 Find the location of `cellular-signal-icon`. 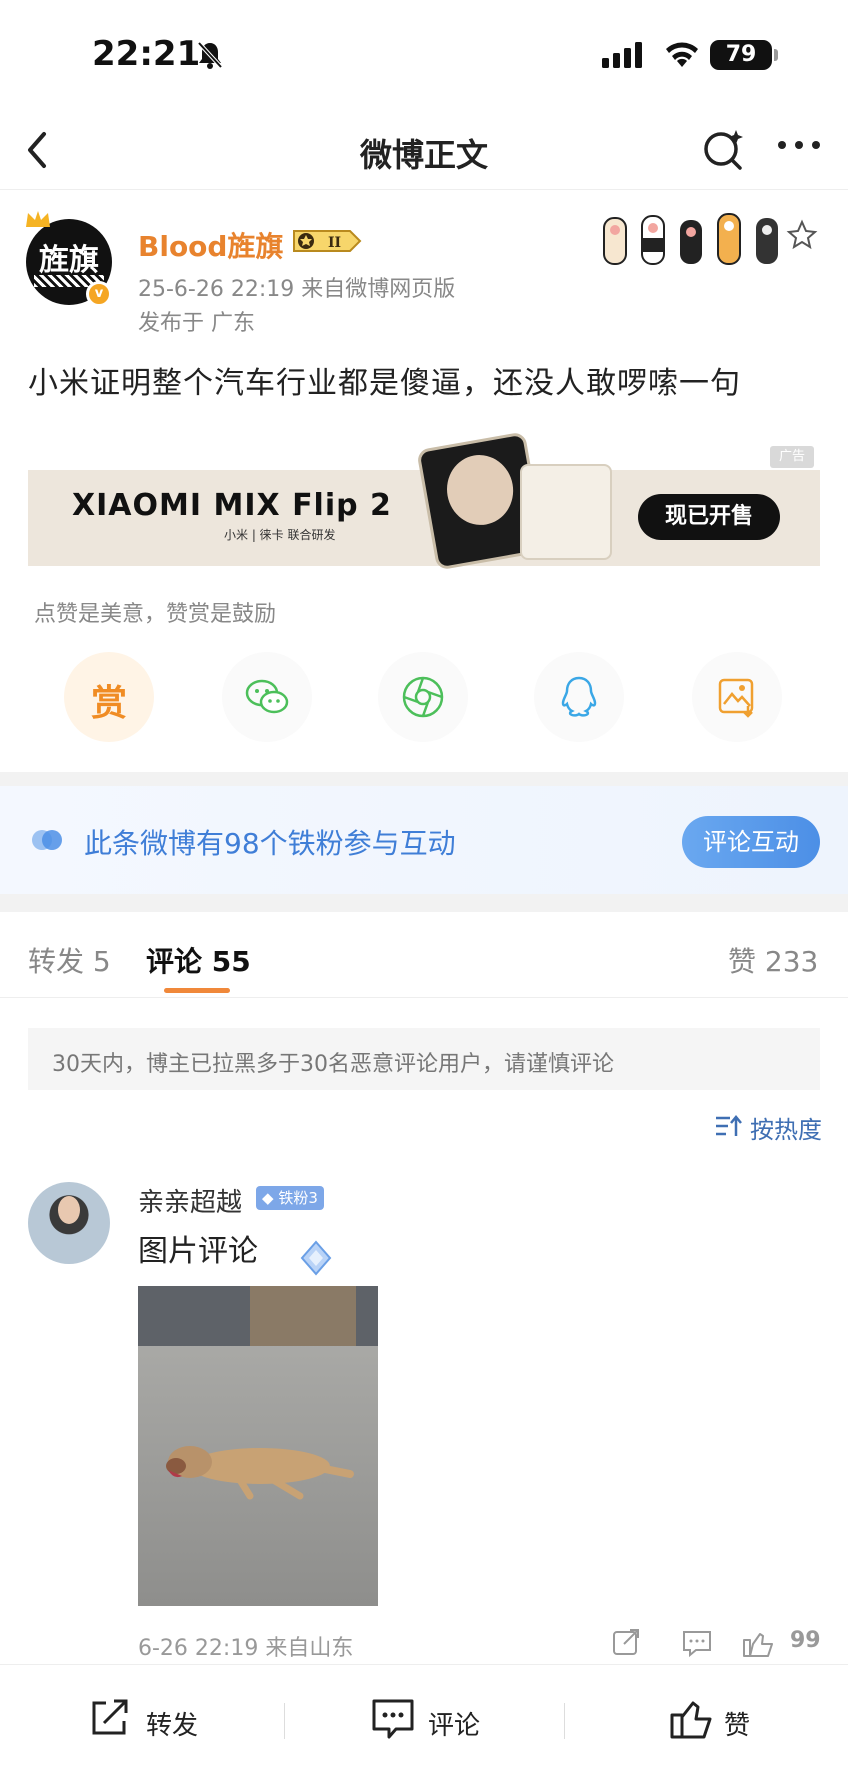

cellular-signal-icon is located at coordinates (624, 57).